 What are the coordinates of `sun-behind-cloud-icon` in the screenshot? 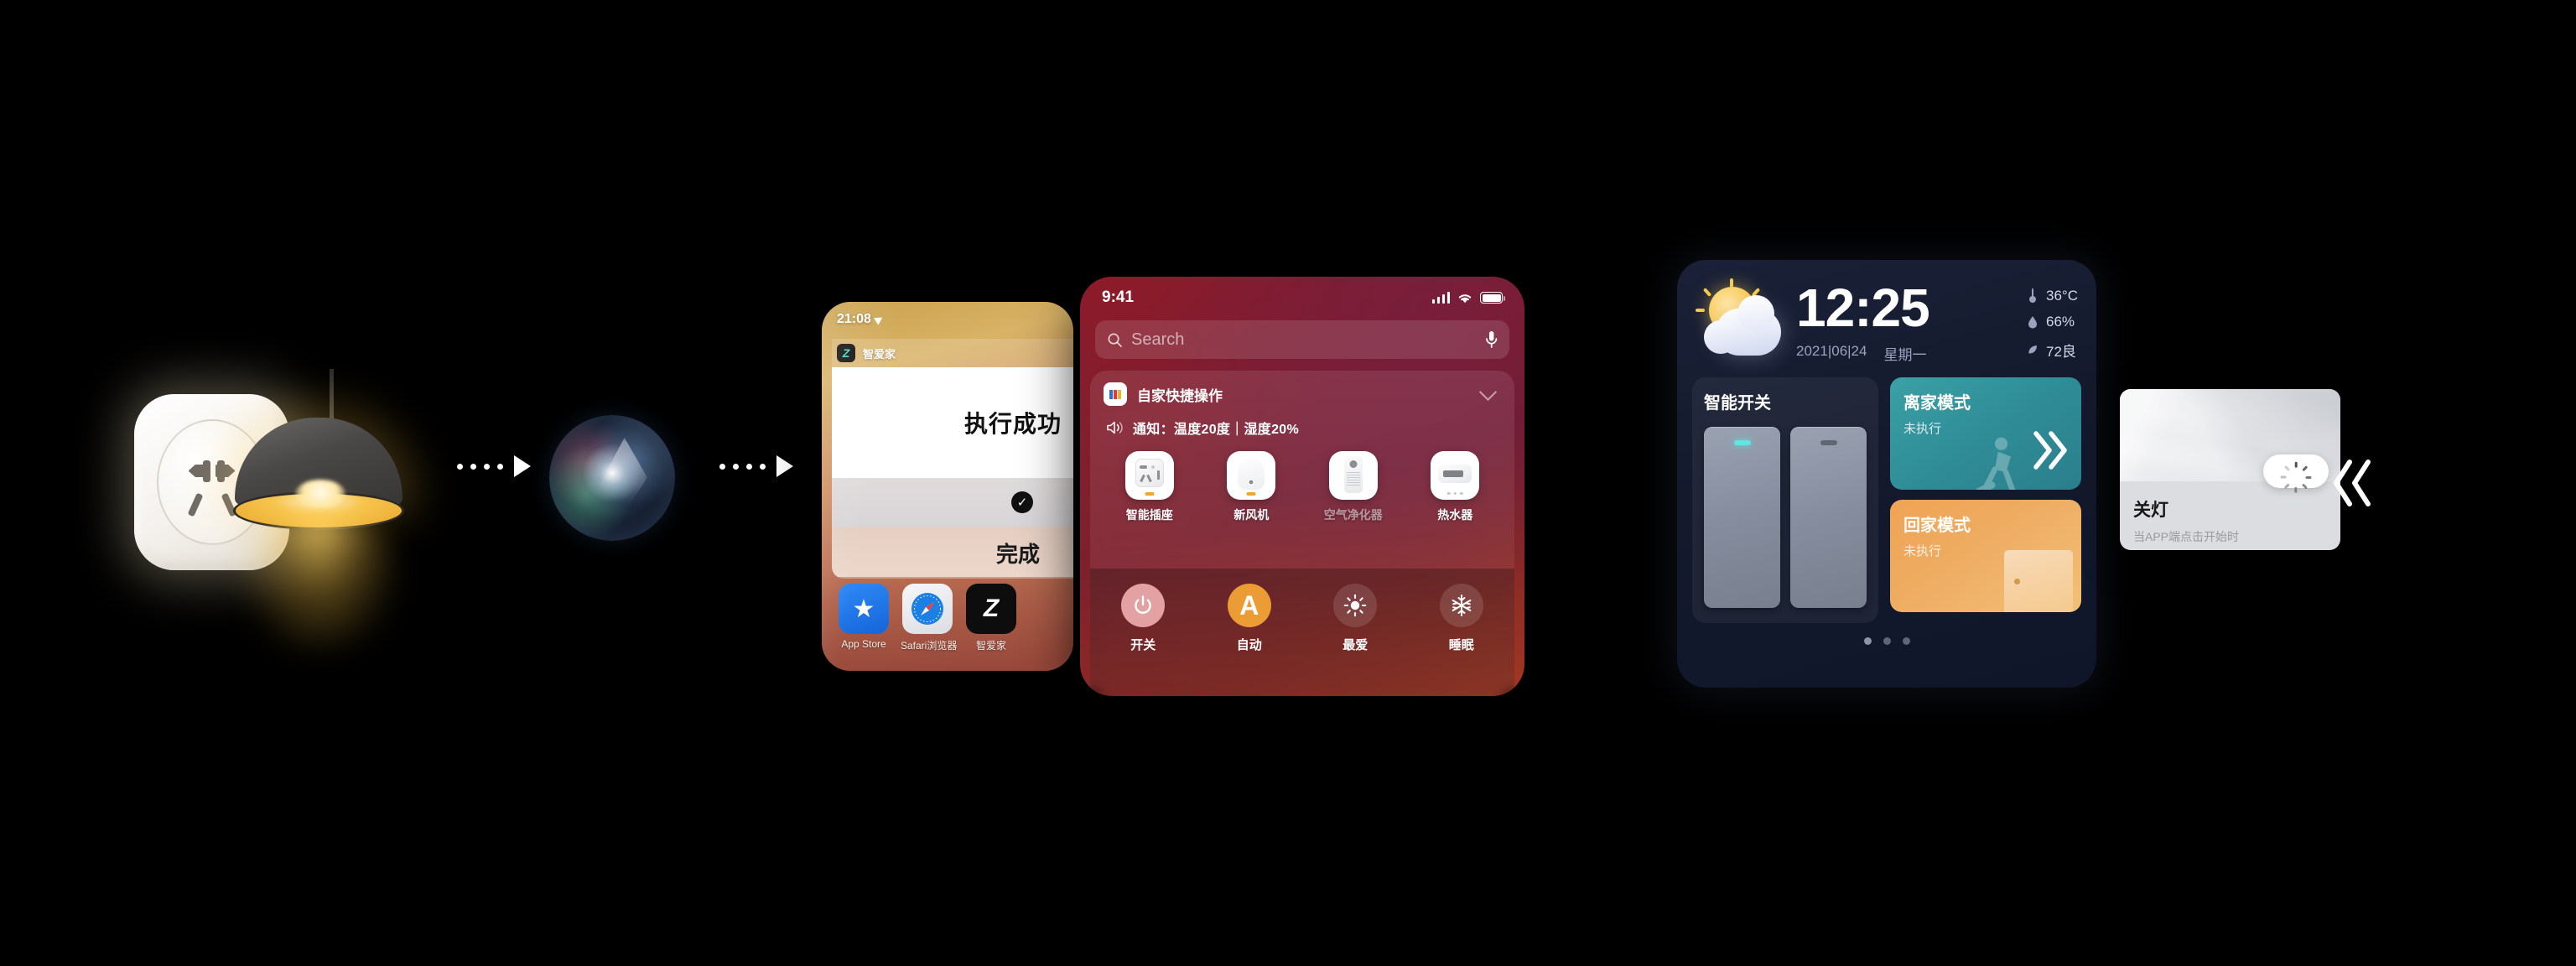 It's located at (1739, 322).